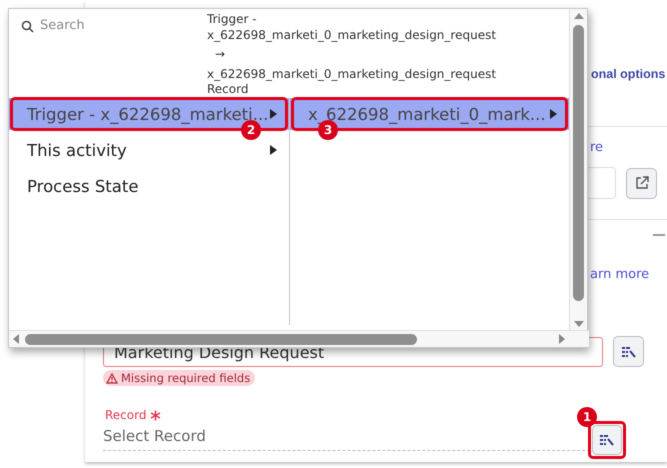 Image resolution: width=667 pixels, height=468 pixels. I want to click on external-link-icon, so click(642, 183).